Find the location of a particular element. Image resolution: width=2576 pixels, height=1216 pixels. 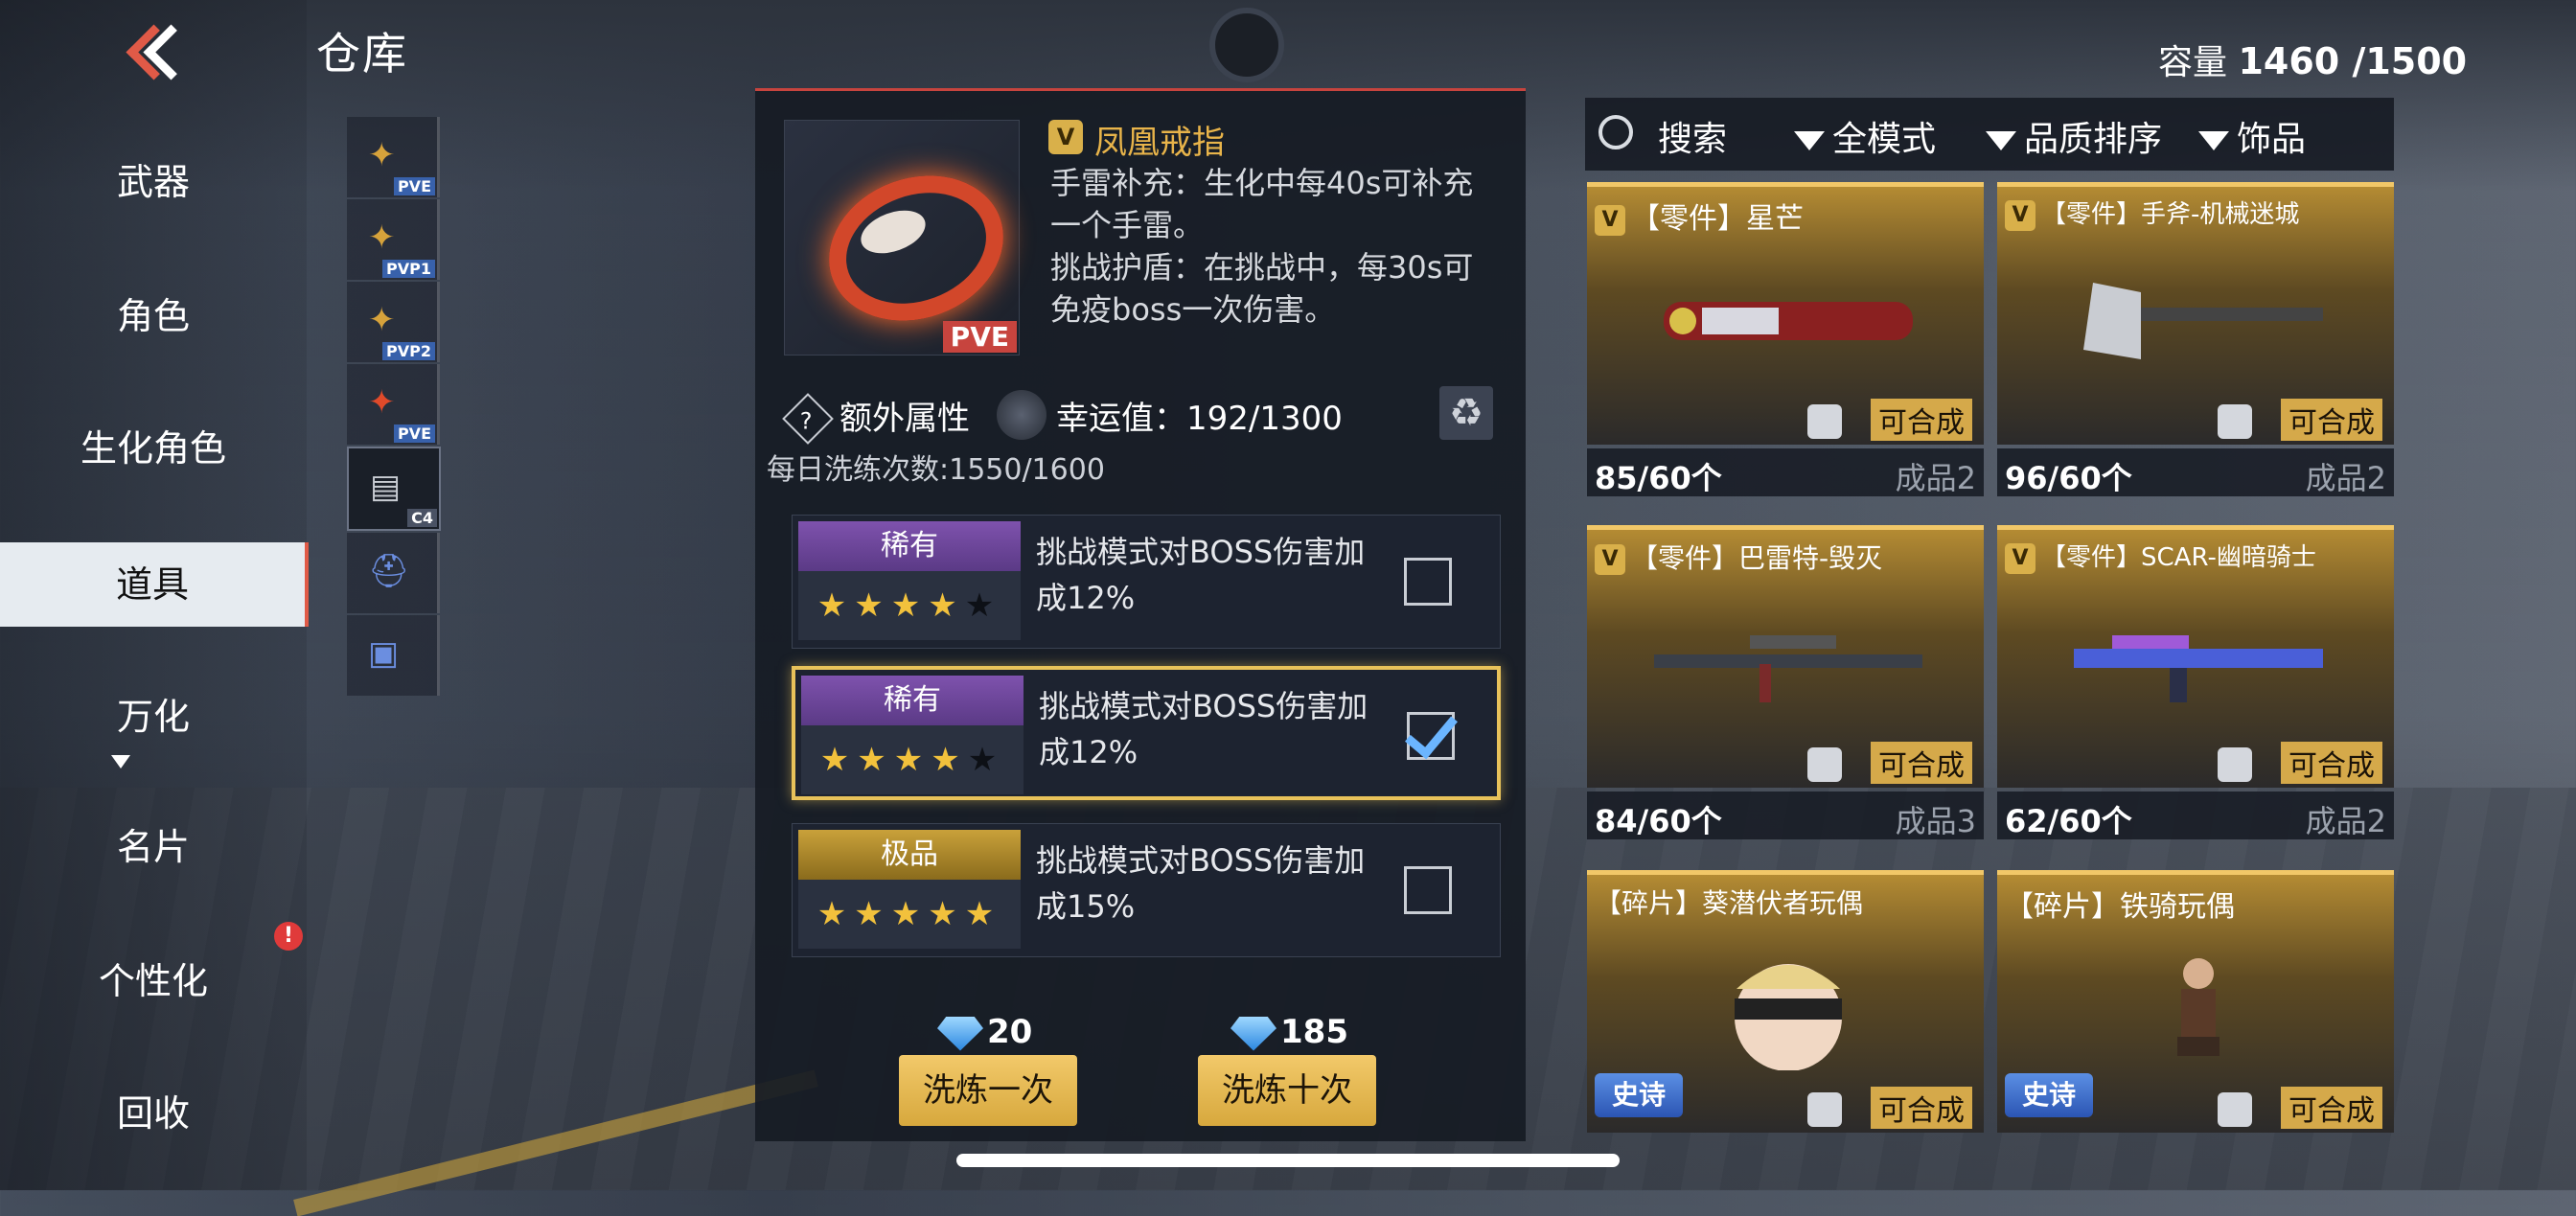

mode-tag: PVP1 is located at coordinates (408, 269).